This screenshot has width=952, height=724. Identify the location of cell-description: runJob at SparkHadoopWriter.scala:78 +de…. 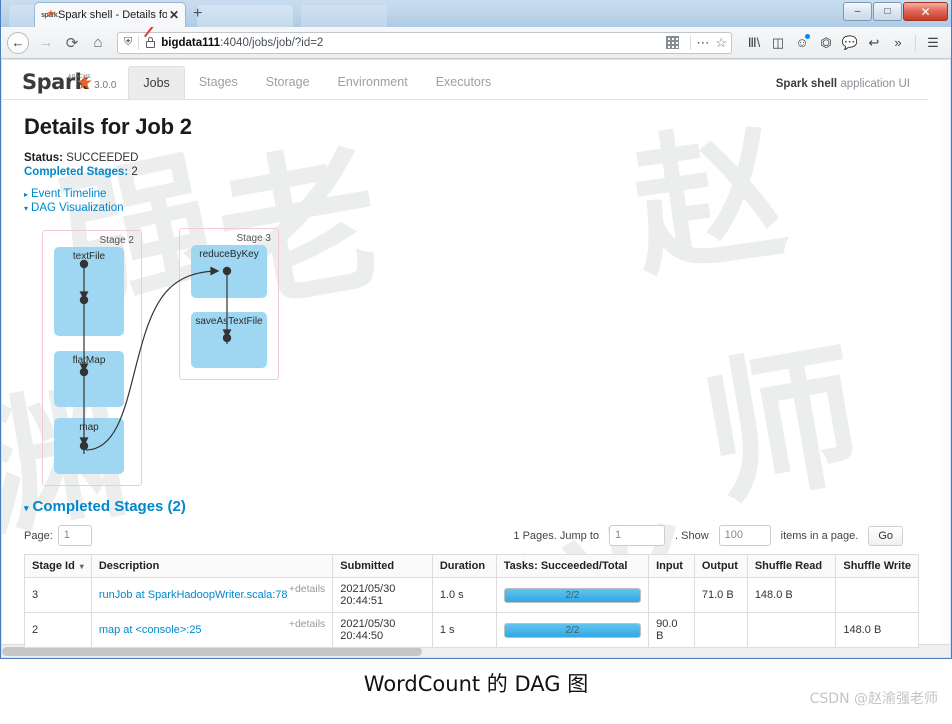
(212, 595).